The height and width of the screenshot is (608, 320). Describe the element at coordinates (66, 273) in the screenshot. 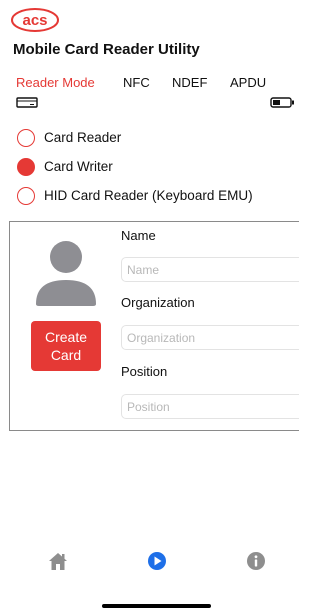

I see `person-icon` at that location.